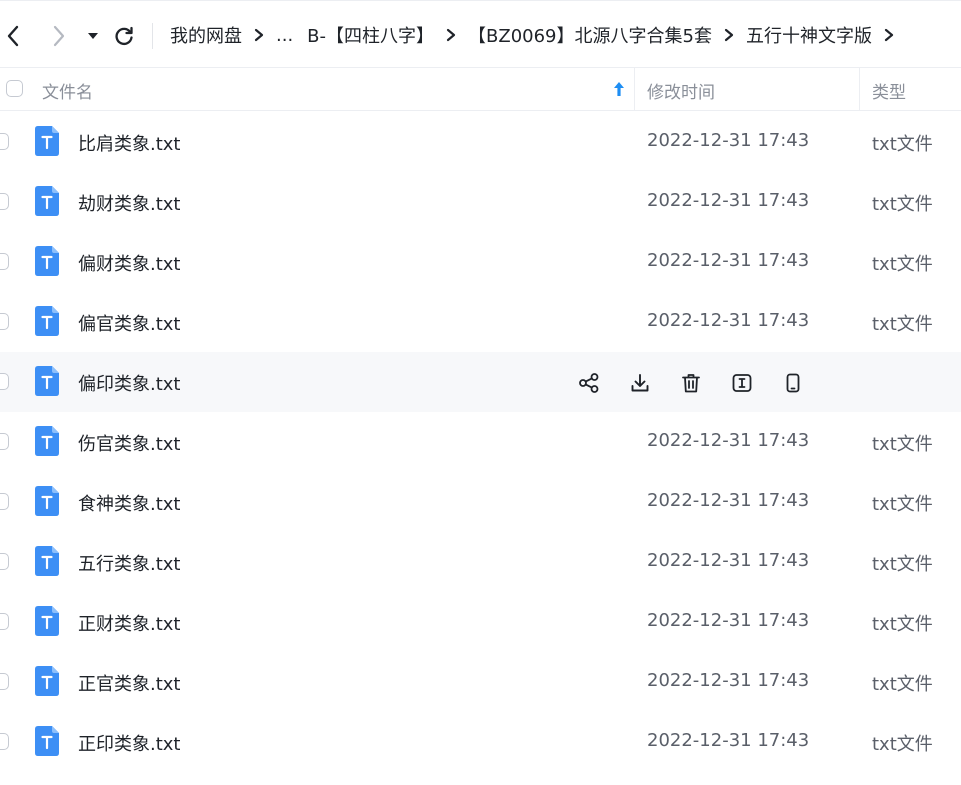 The image size is (961, 785). I want to click on file-name: 正印类象.txt, so click(129, 743).